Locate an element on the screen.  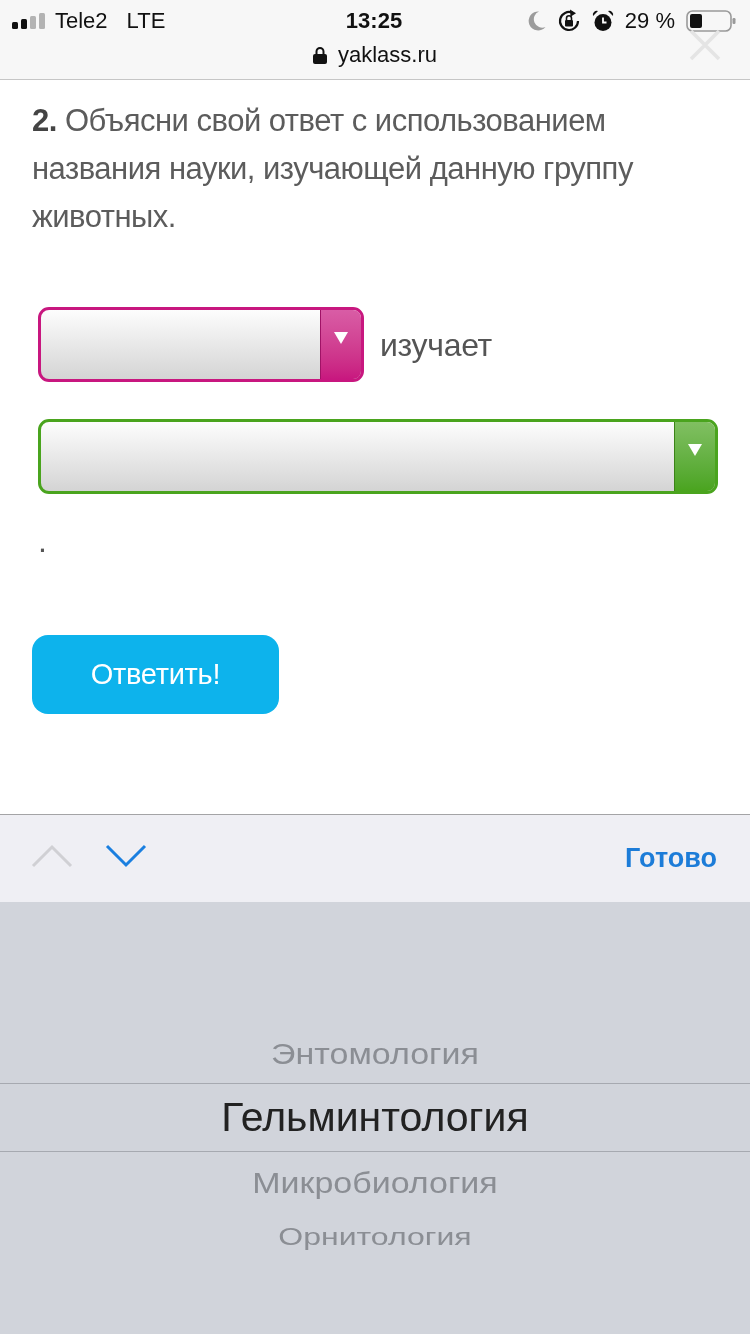
close-icon is located at coordinates (705, 45).